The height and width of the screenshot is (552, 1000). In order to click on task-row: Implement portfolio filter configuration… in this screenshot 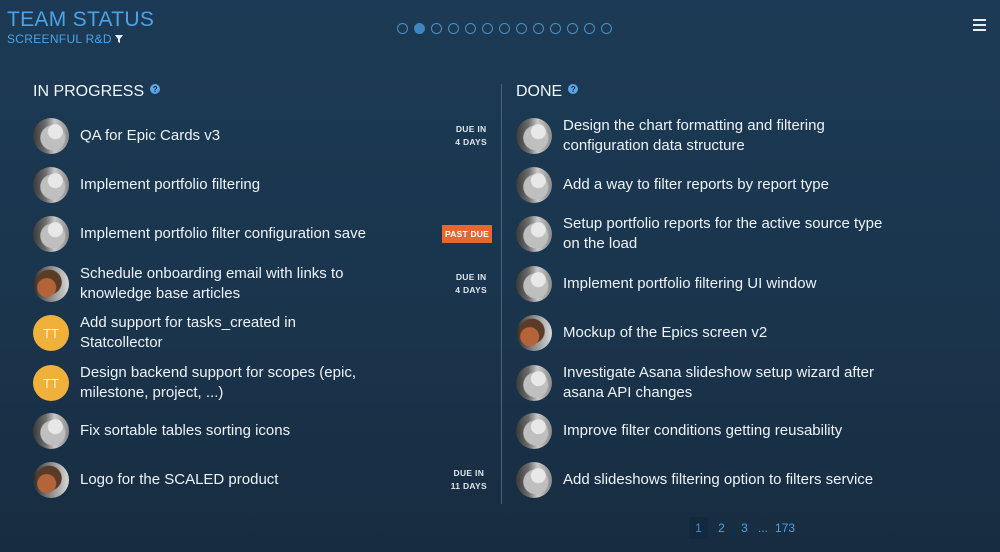, I will do `click(263, 234)`.